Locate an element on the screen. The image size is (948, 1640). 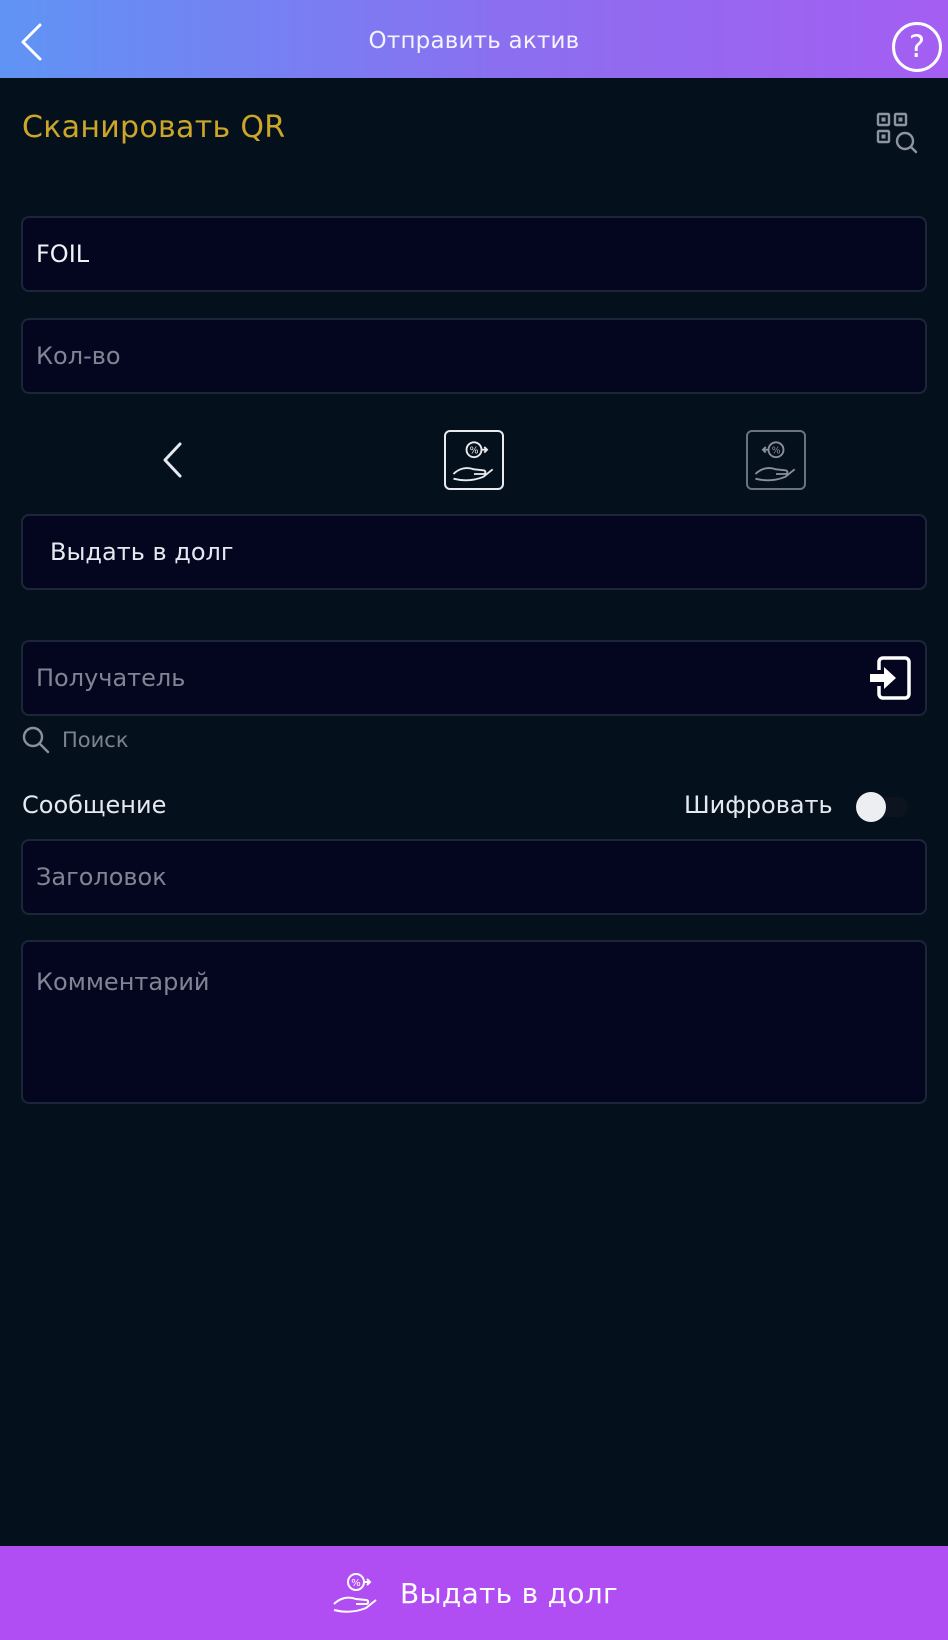
operation-type-field: Выдать в долг is located at coordinates (474, 552).